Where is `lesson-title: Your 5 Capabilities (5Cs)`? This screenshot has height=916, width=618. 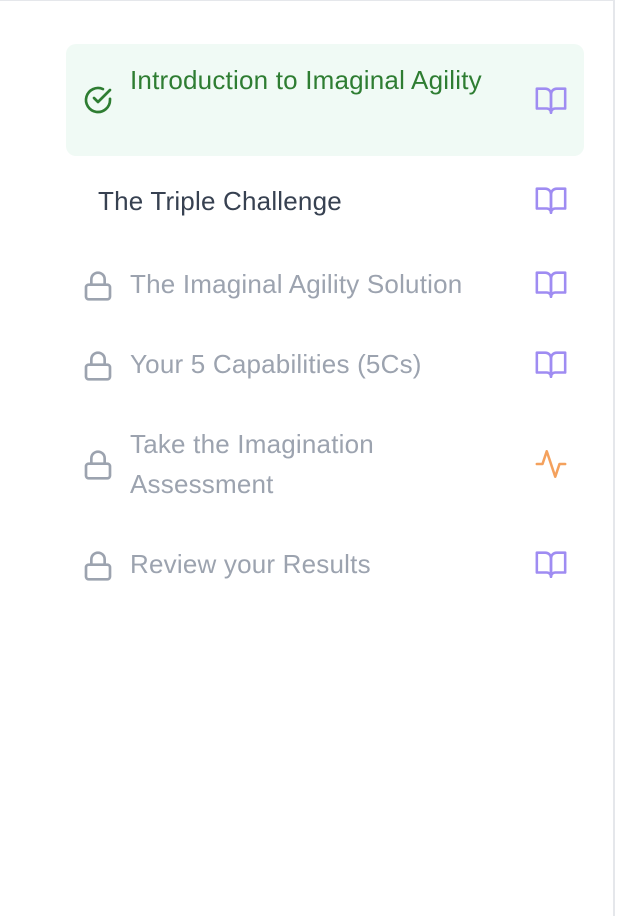 lesson-title: Your 5 Capabilities (5Cs) is located at coordinates (276, 364).